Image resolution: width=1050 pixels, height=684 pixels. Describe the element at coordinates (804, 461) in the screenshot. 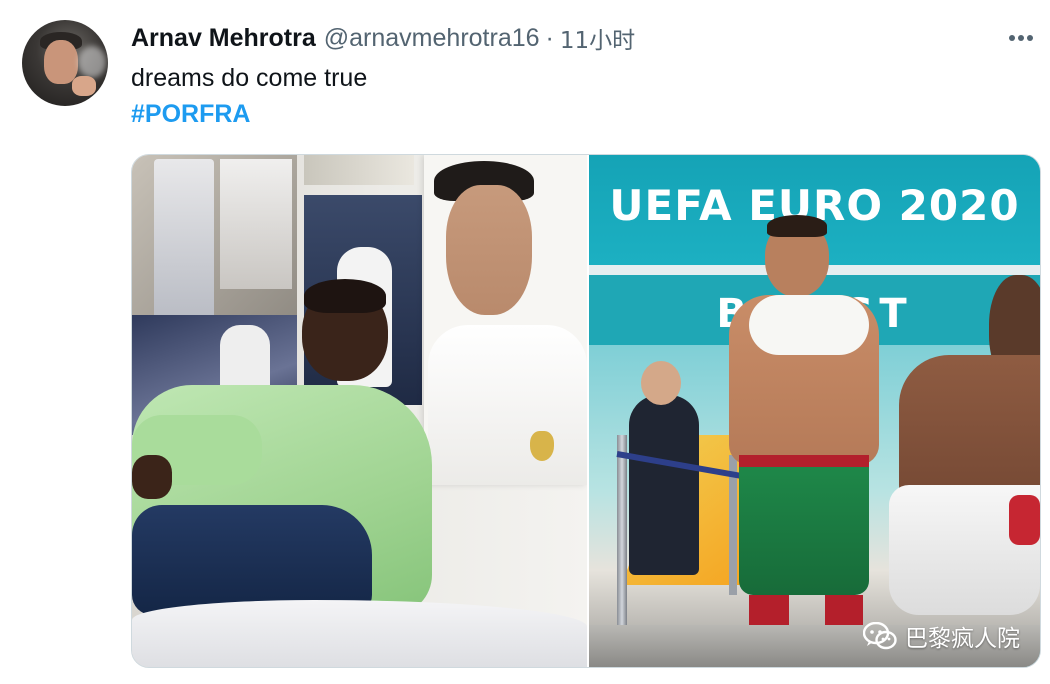

I see `waistband` at that location.